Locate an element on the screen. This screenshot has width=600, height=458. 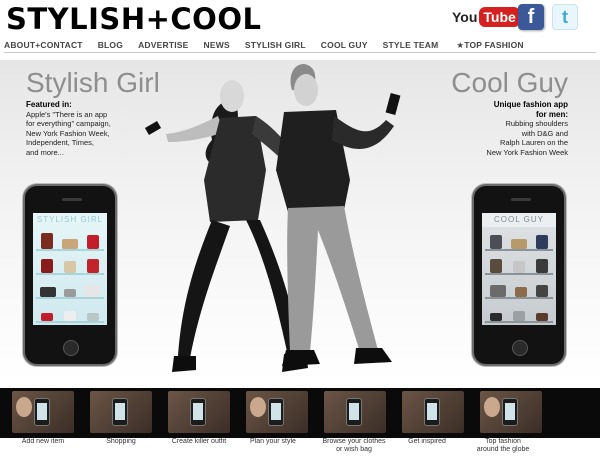
guy-model is located at coordinates (338, 215).